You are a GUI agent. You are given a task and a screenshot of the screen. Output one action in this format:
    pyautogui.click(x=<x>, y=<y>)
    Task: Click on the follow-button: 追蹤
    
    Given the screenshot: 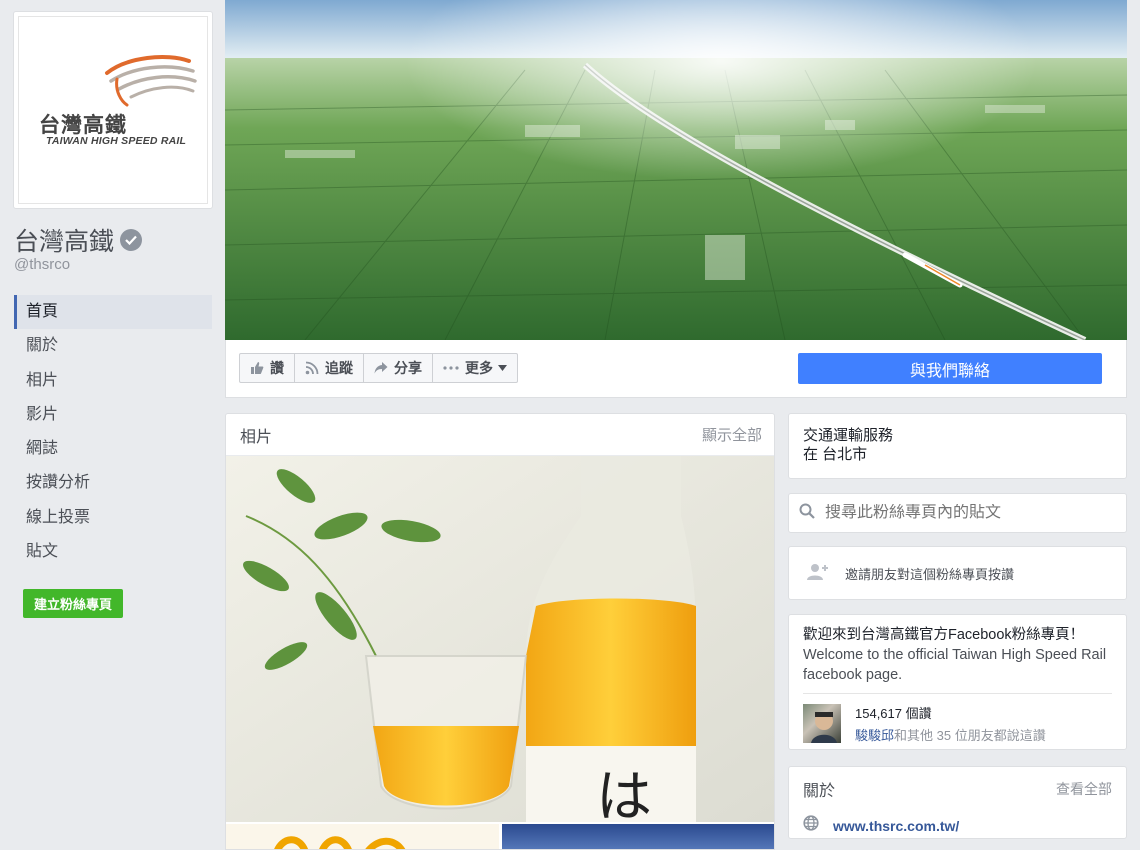 What is the action you would take?
    pyautogui.click(x=329, y=368)
    